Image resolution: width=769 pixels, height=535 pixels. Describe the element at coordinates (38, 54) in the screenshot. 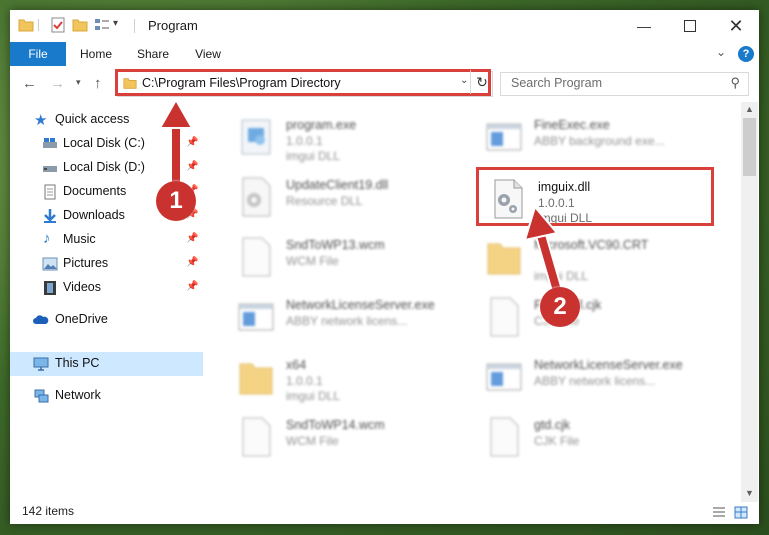

I see `tab-file: File` at that location.